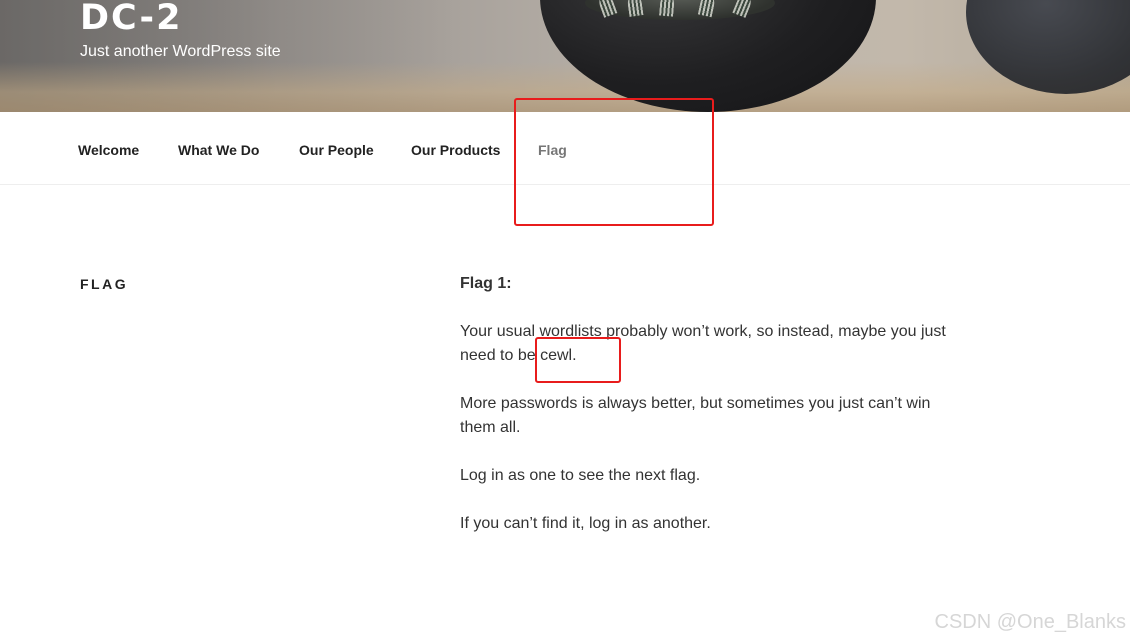  I want to click on annotation-box-cewl, so click(578, 360).